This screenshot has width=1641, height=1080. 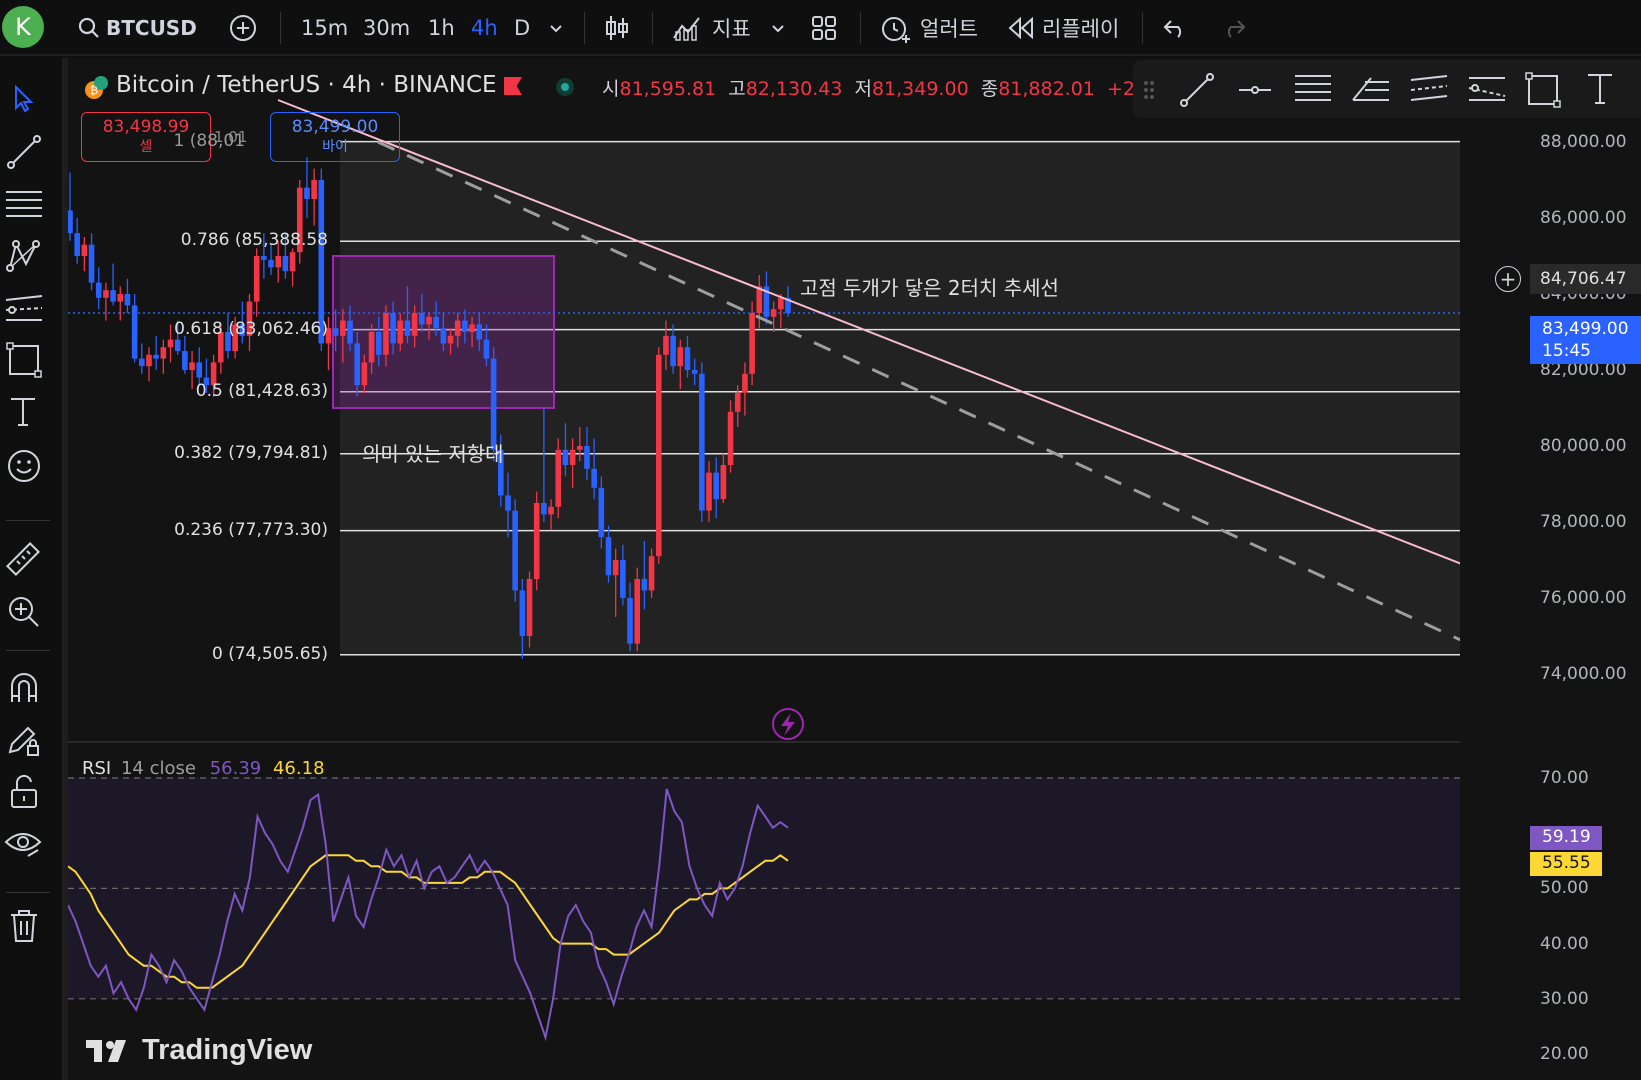 What do you see at coordinates (617, 28) in the screenshot?
I see `chart-type-button` at bounding box center [617, 28].